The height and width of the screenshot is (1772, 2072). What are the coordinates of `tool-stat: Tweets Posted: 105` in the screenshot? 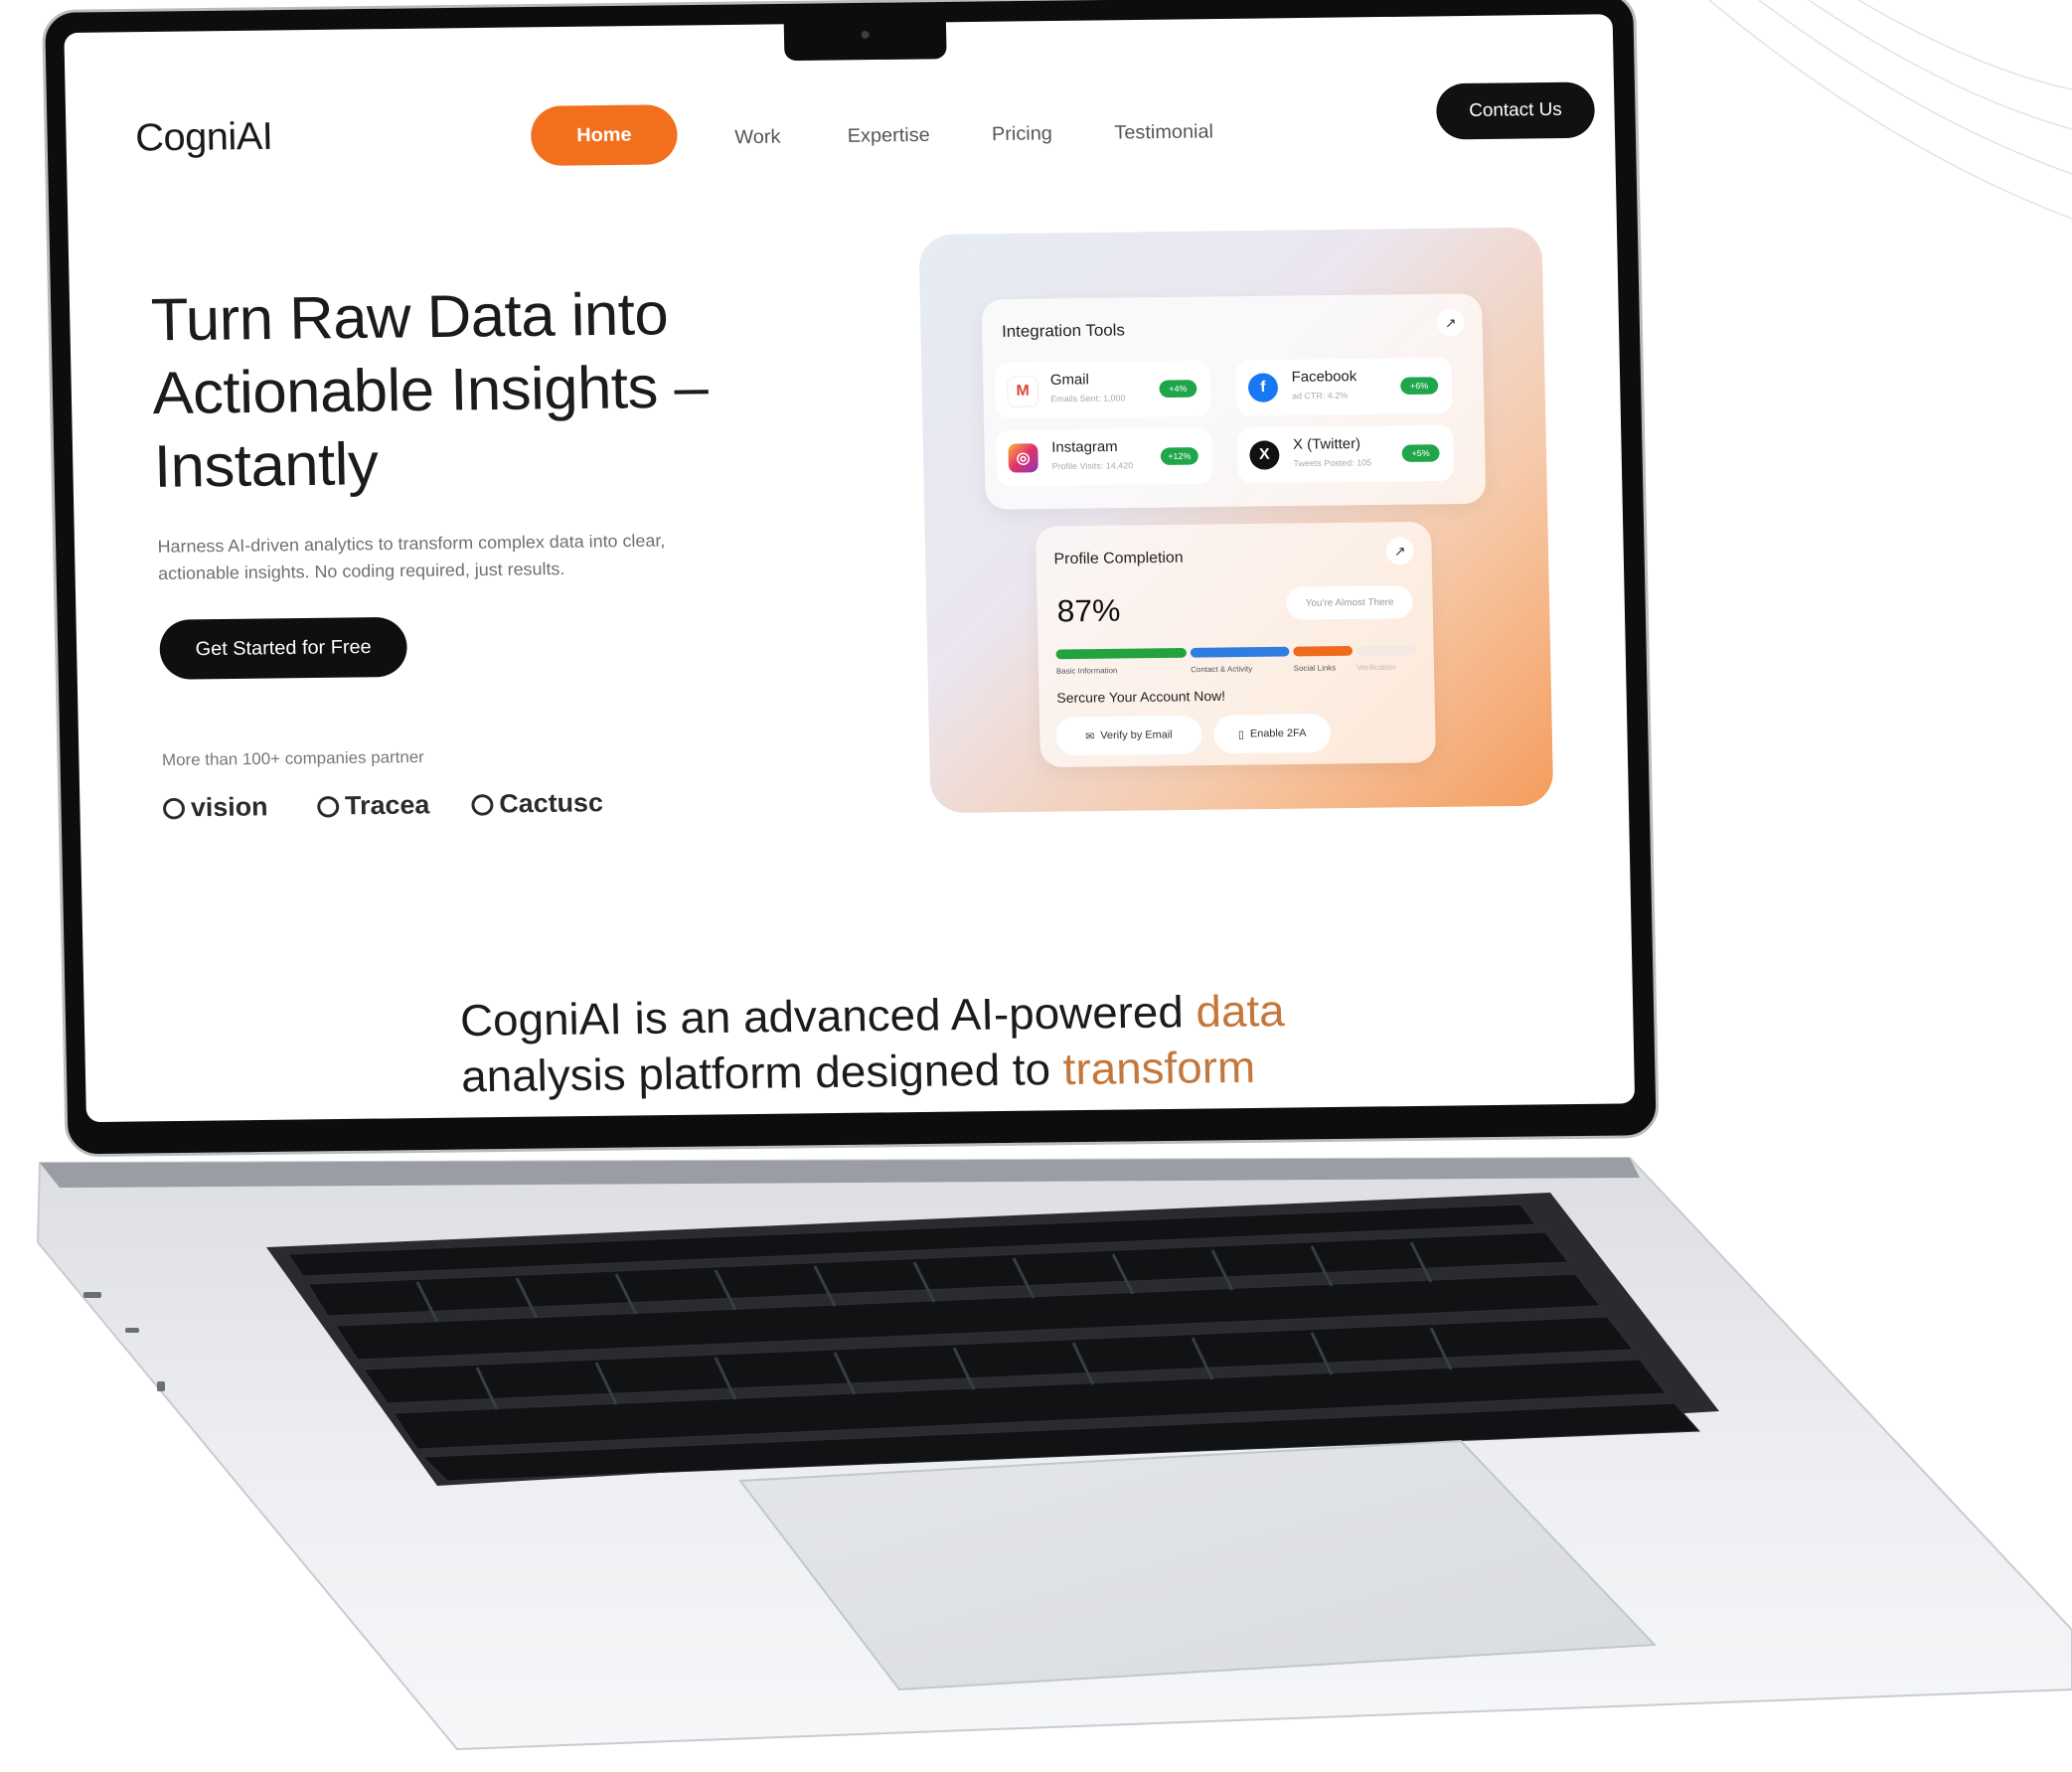 It's located at (1332, 463).